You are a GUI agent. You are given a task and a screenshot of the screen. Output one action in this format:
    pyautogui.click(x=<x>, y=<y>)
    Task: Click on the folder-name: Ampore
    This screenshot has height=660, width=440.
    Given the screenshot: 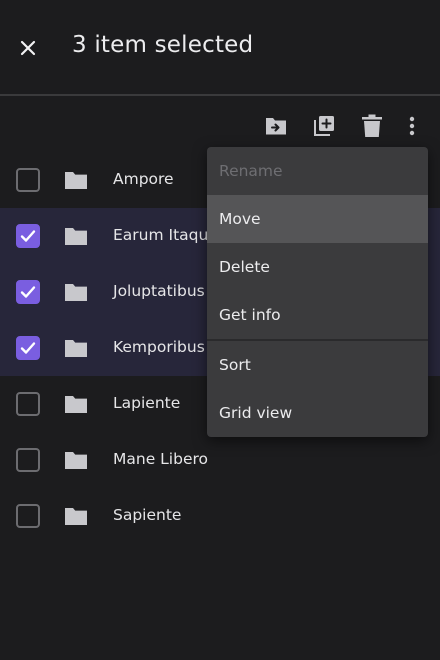 What is the action you would take?
    pyautogui.click(x=143, y=179)
    